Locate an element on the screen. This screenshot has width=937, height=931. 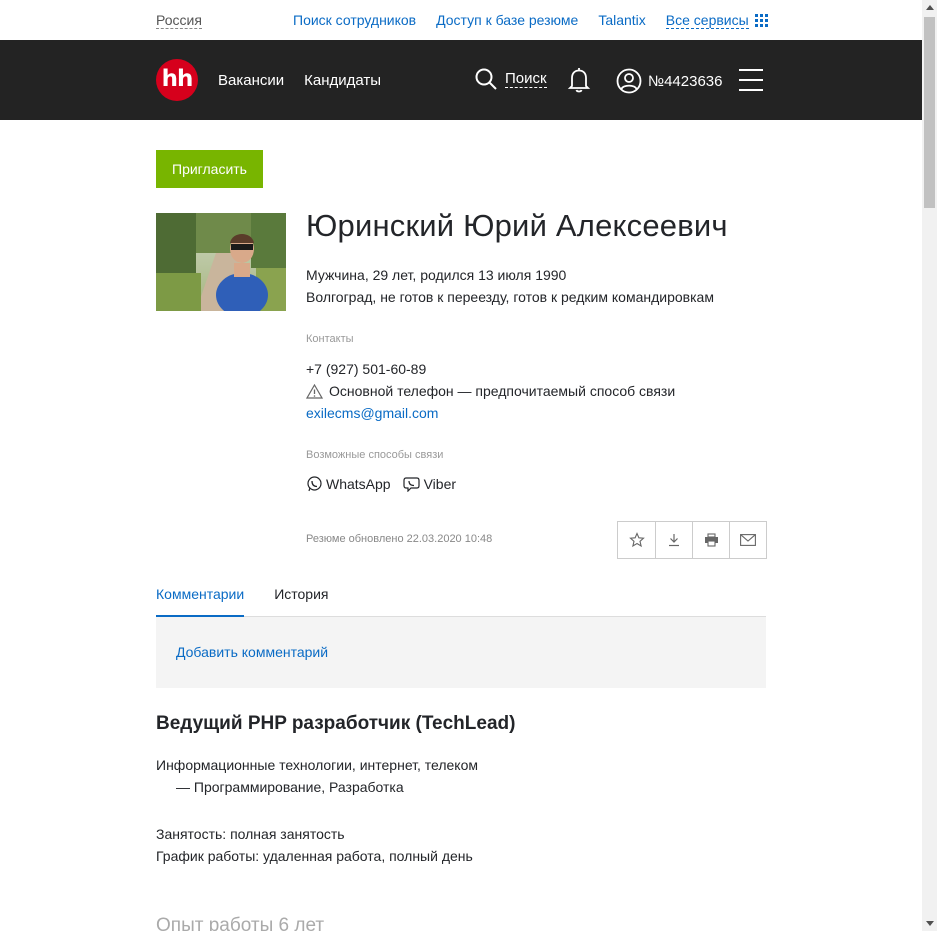
whatsapp-link: WhatsApp is located at coordinates (348, 484).